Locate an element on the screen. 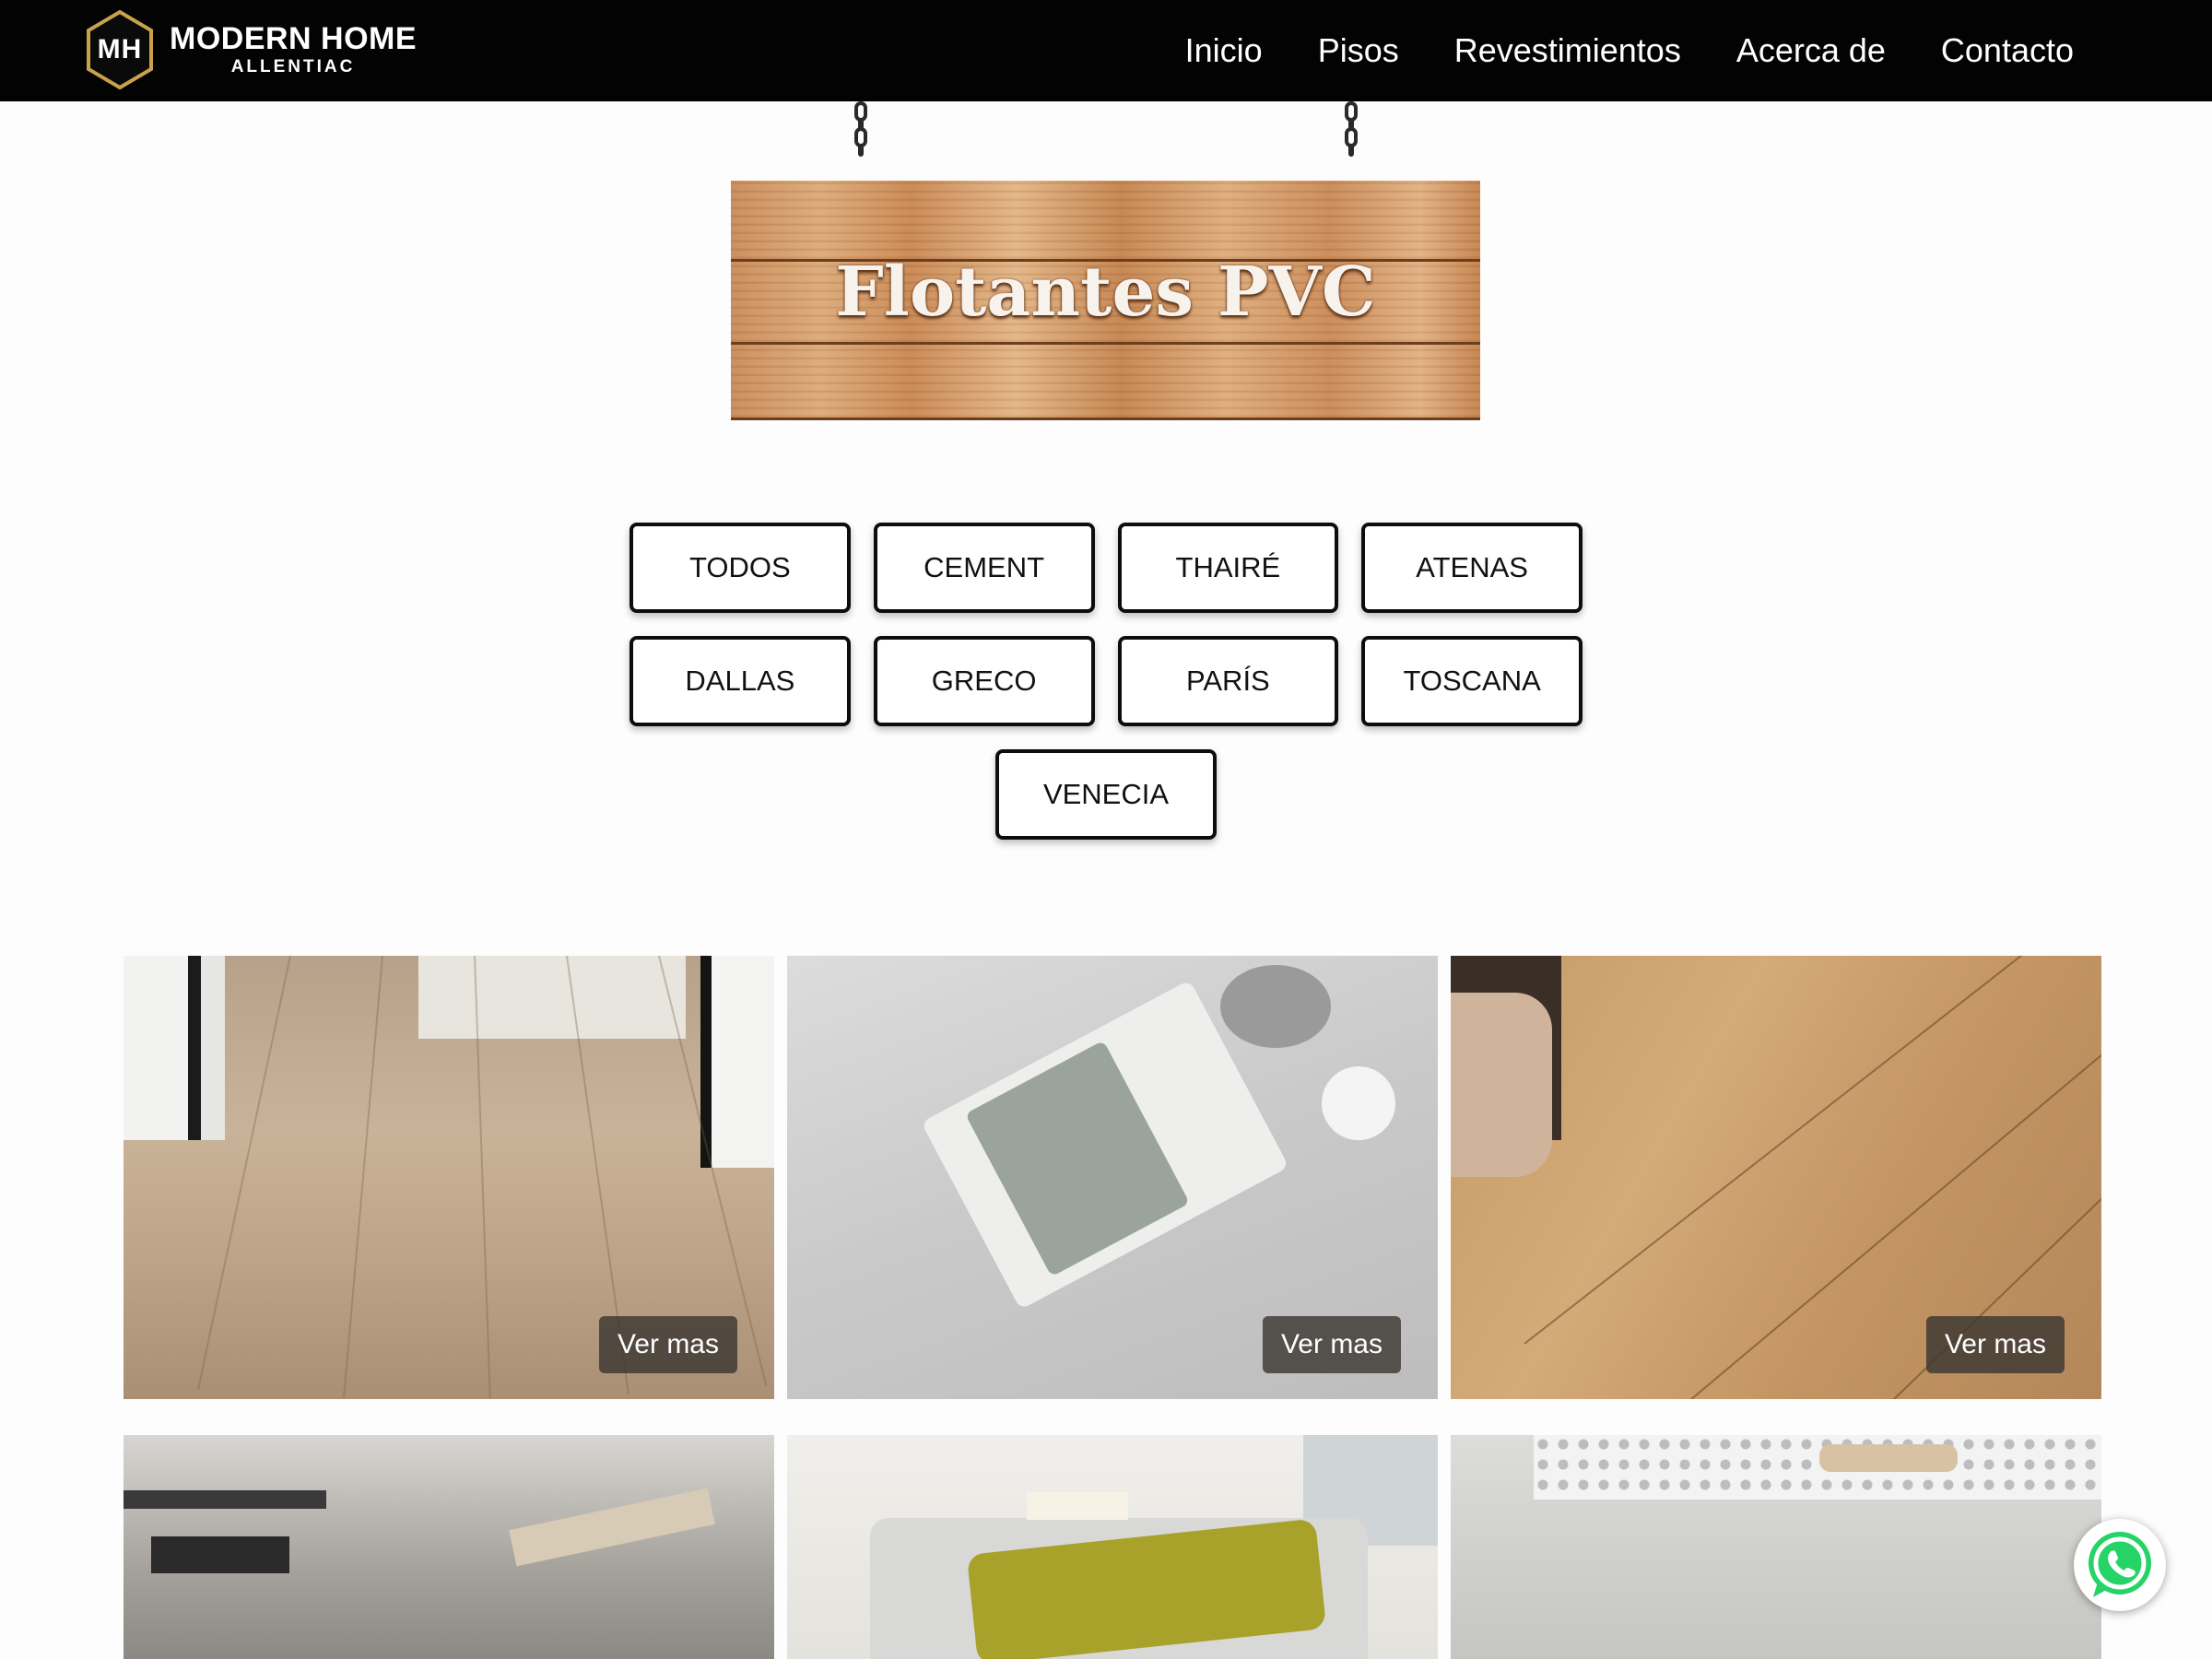 The height and width of the screenshot is (1659, 2212). filter-thaire-button: THAIRÉ is located at coordinates (1228, 568).